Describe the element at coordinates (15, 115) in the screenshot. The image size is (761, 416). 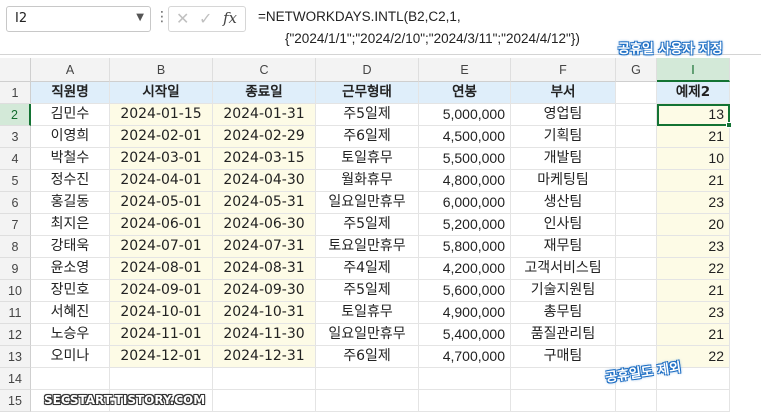
I see `row-header-2: 2` at that location.